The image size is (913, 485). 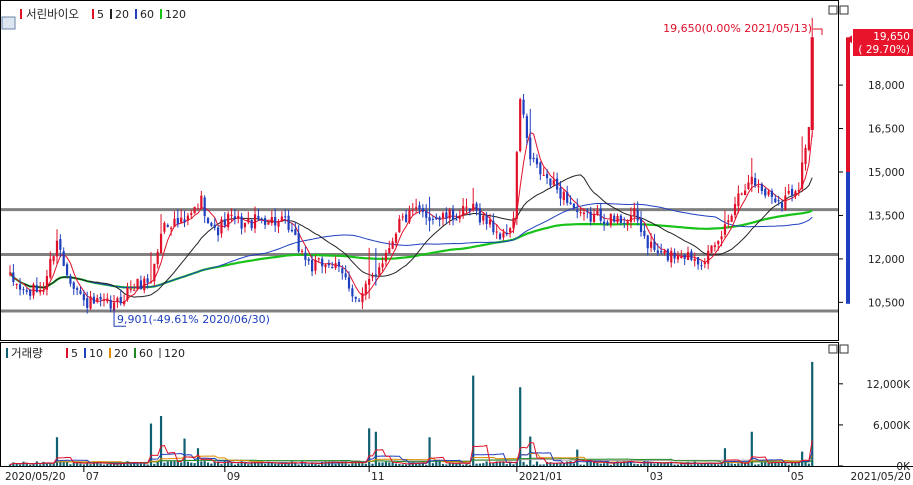 I want to click on volume-legend-label: 60, so click(x=146, y=353).